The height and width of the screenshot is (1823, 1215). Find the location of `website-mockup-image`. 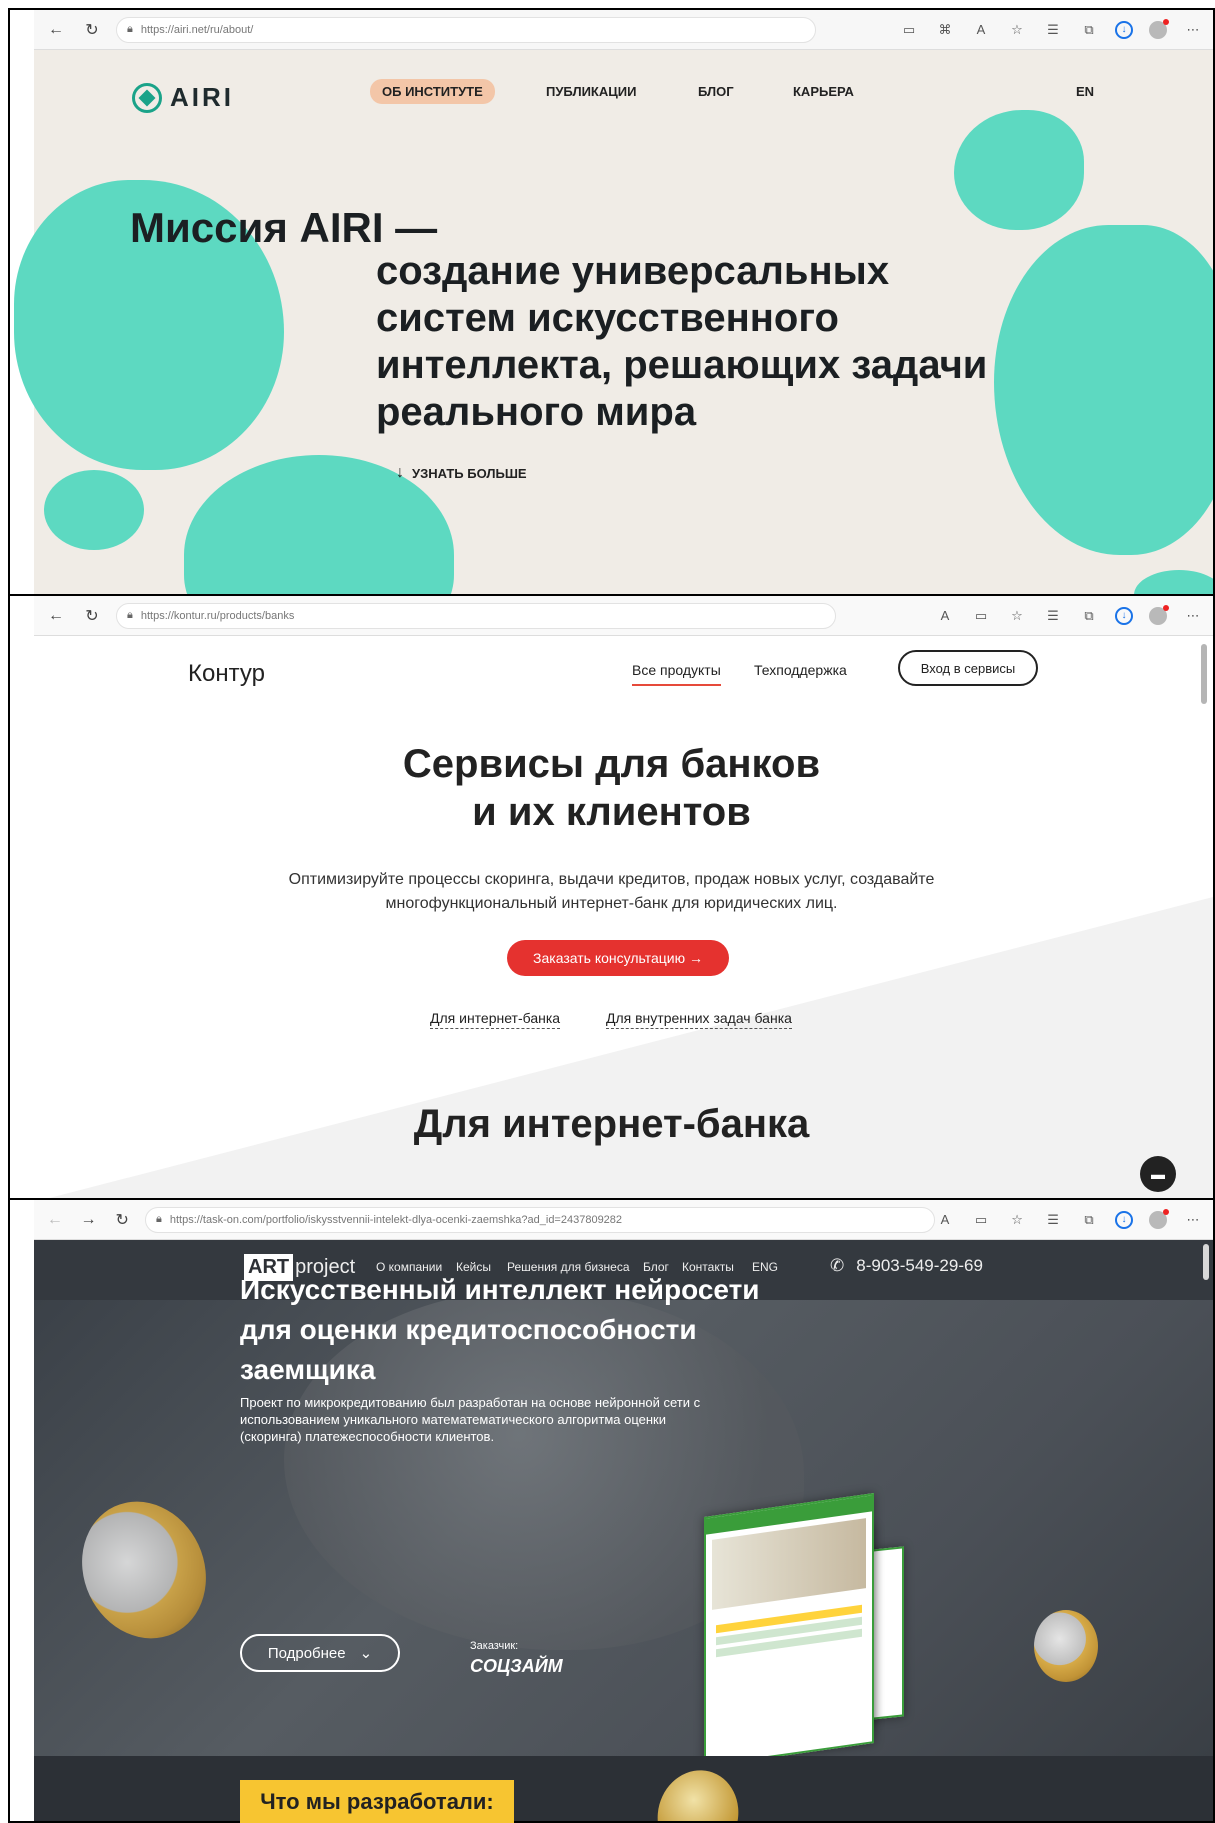

website-mockup-image is located at coordinates (789, 1624).